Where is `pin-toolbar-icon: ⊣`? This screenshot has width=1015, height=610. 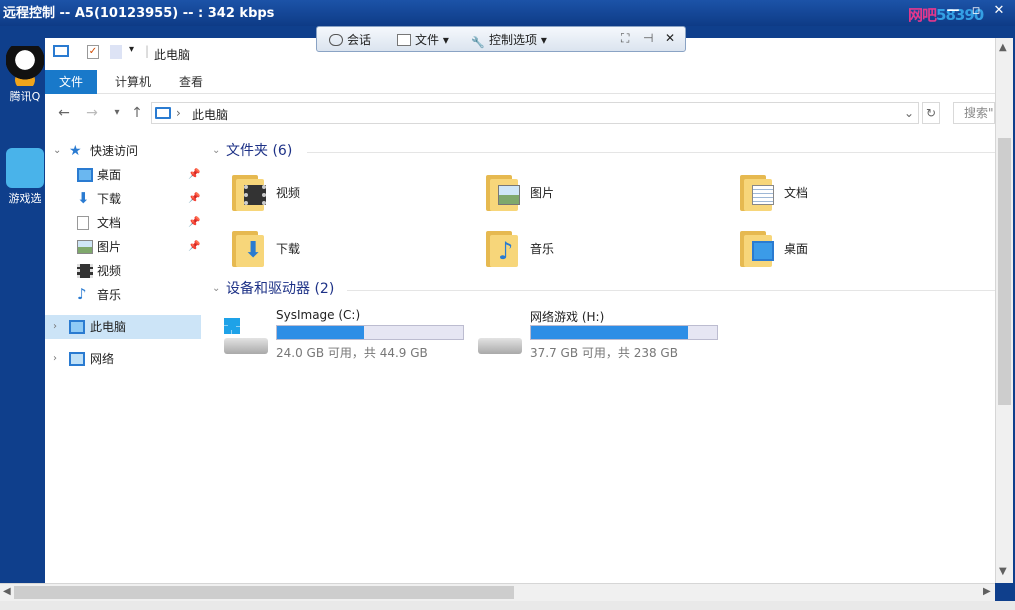
pin-toolbar-icon: ⊣ is located at coordinates (648, 38).